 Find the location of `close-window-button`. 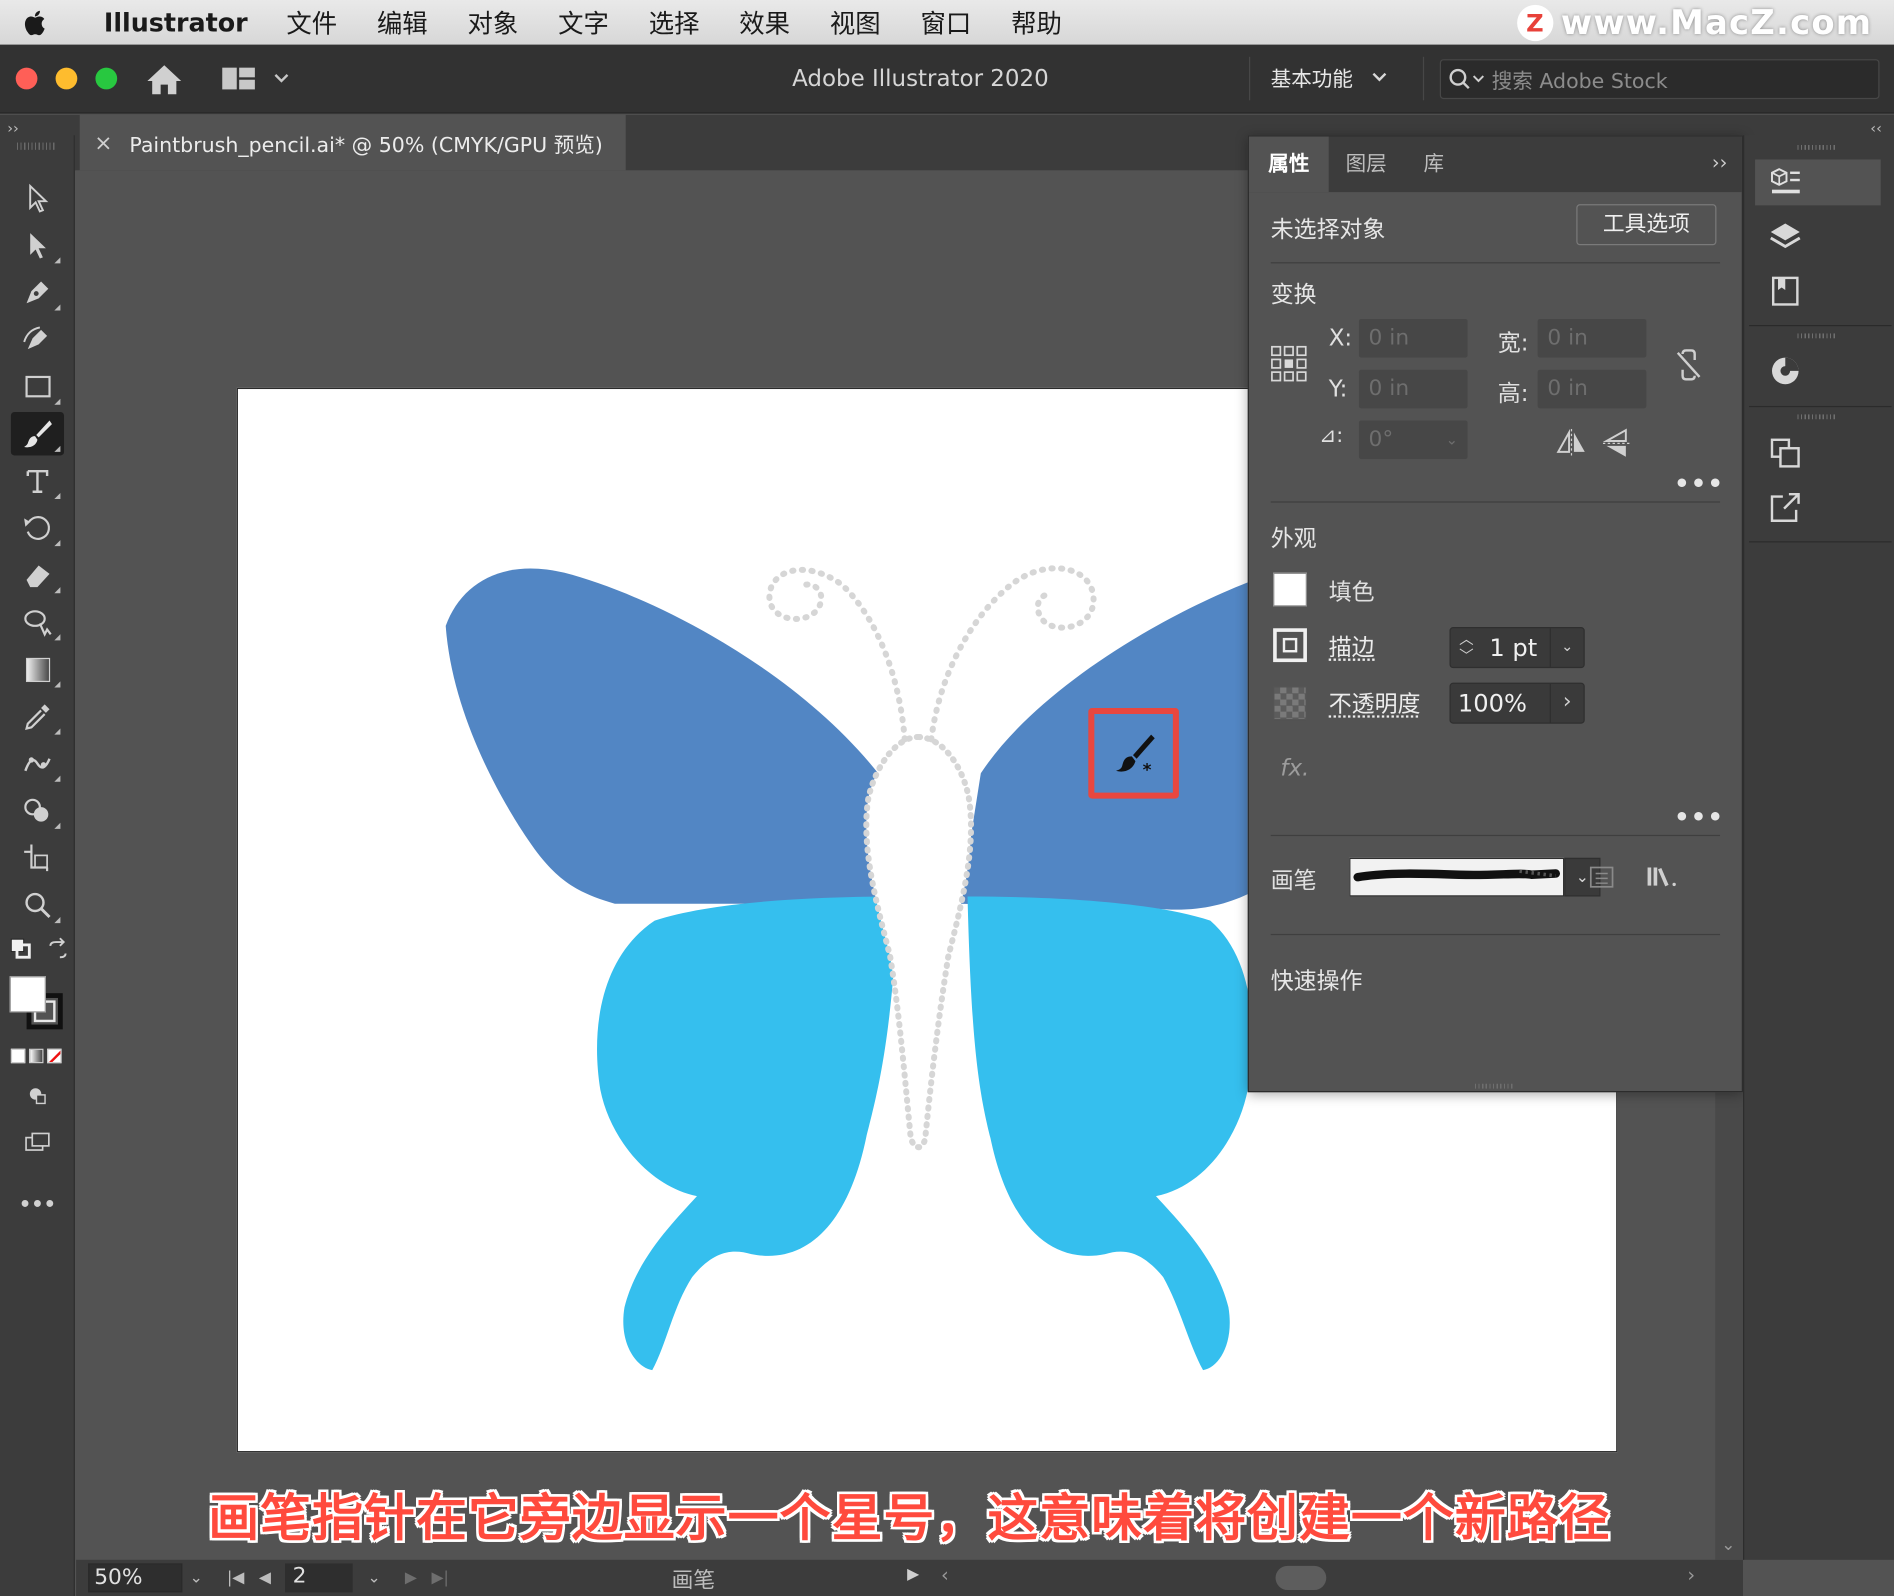

close-window-button is located at coordinates (26, 78).